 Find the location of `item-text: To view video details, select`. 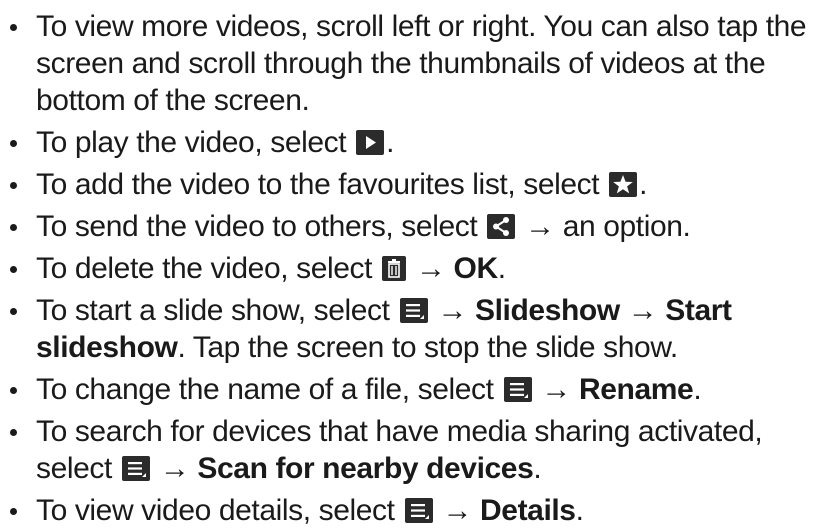

item-text: To view video details, select is located at coordinates (215, 510).